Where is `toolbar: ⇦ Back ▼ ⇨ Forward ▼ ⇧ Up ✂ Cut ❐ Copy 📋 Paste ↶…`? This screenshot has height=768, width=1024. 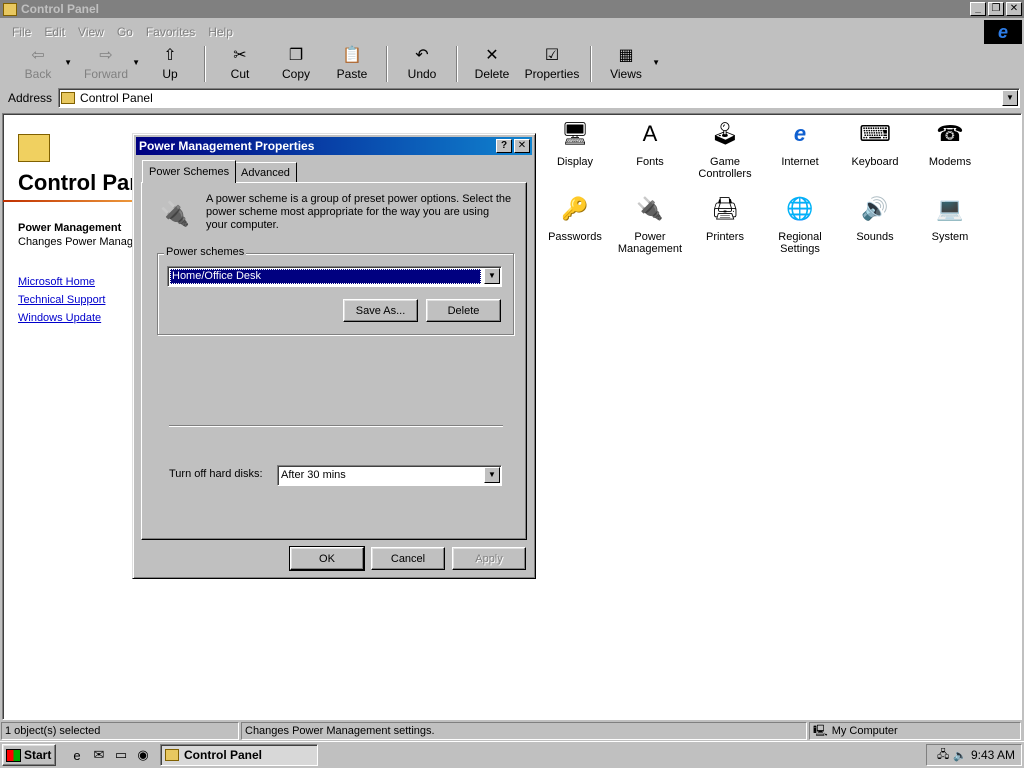 toolbar: ⇦ Back ▼ ⇨ Forward ▼ ⇧ Up ✂ Cut ❐ Copy 📋 Paste ↶… is located at coordinates (512, 65).